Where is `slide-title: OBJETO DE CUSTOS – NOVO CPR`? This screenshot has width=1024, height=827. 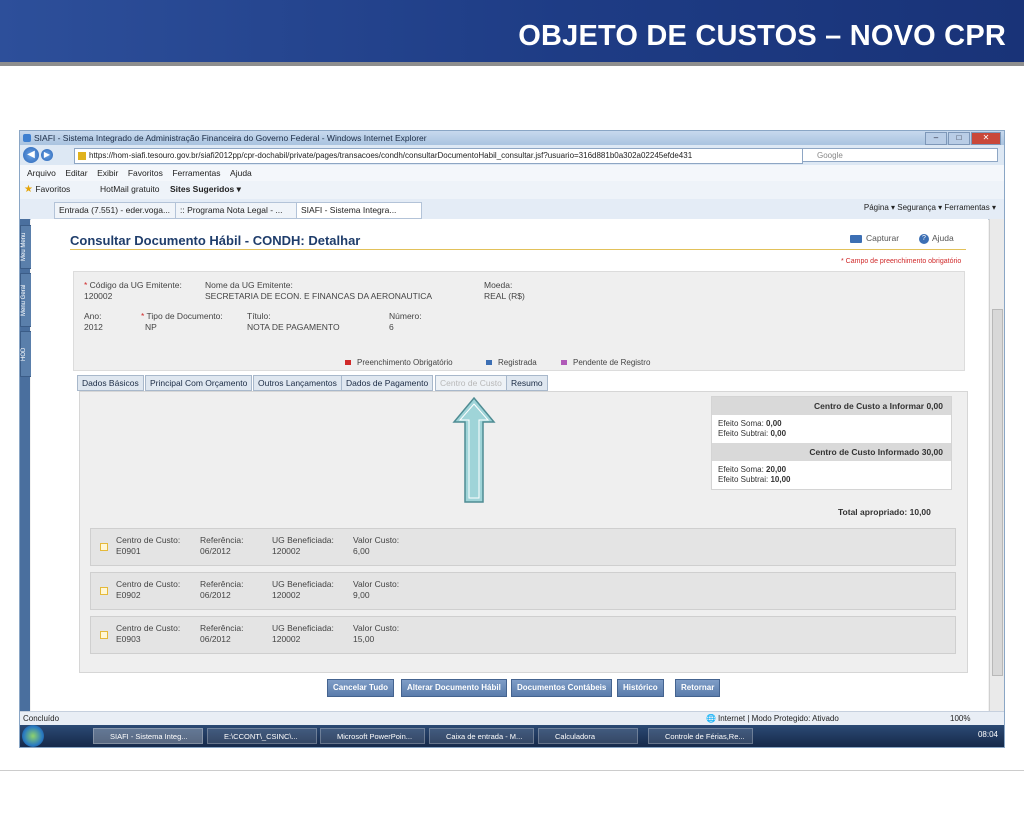
slide-title: OBJETO DE CUSTOS – NOVO CPR is located at coordinates (762, 36).